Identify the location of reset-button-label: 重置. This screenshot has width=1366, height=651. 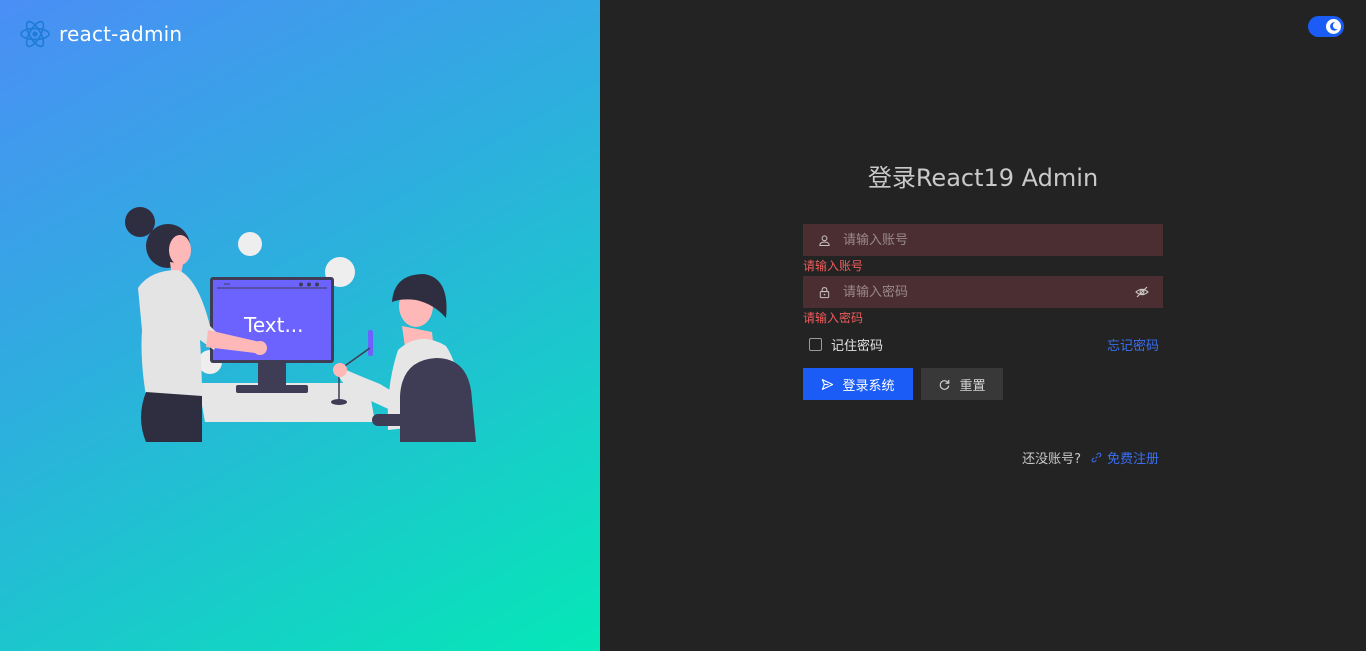
(972, 386).